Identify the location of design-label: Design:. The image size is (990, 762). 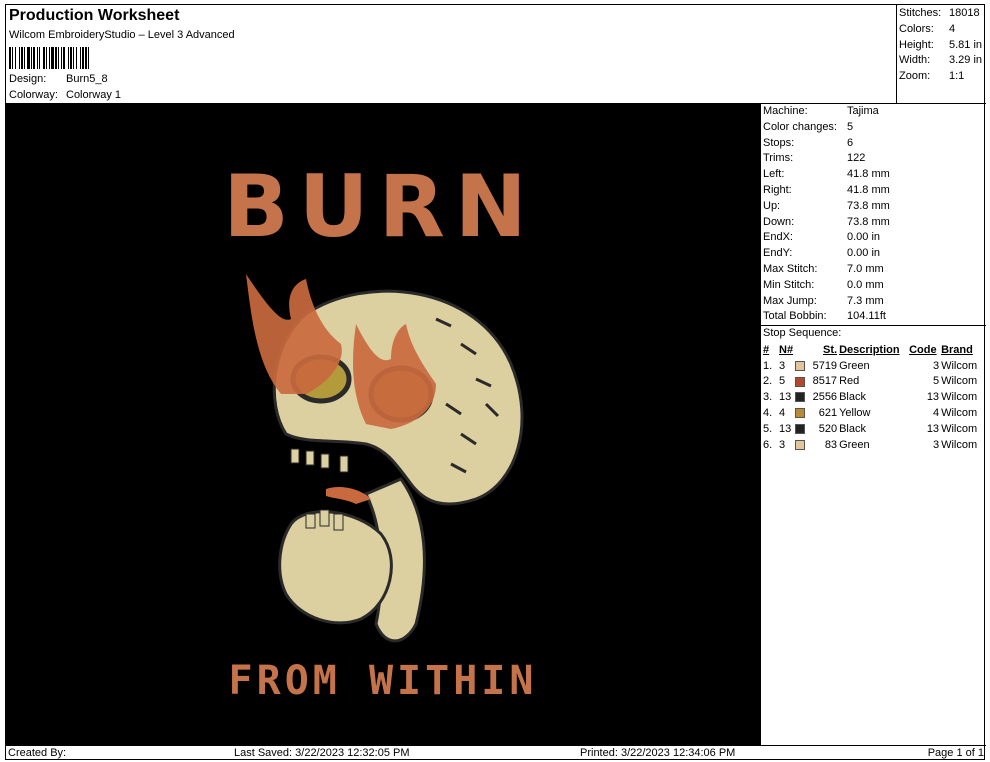
(28, 79).